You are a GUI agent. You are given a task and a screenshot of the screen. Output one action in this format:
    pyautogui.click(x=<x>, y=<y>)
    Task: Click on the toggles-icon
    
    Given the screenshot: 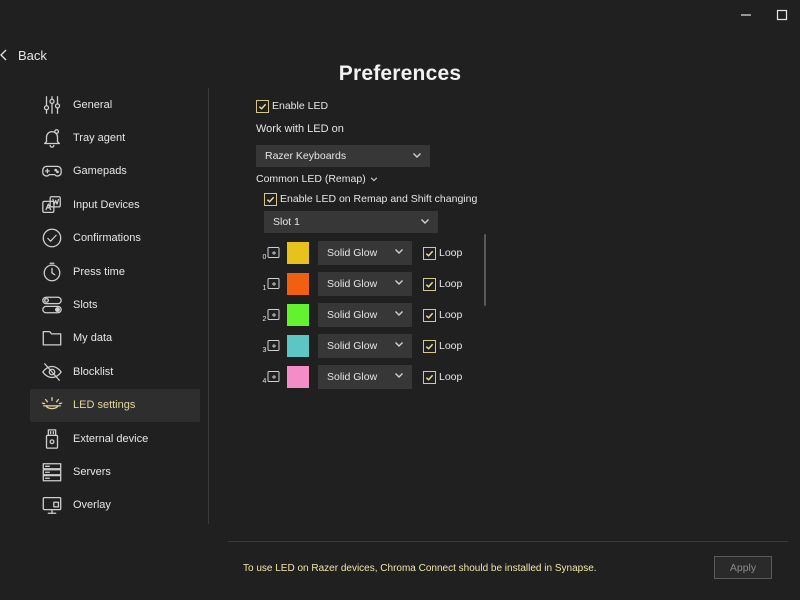 What is the action you would take?
    pyautogui.click(x=52, y=305)
    